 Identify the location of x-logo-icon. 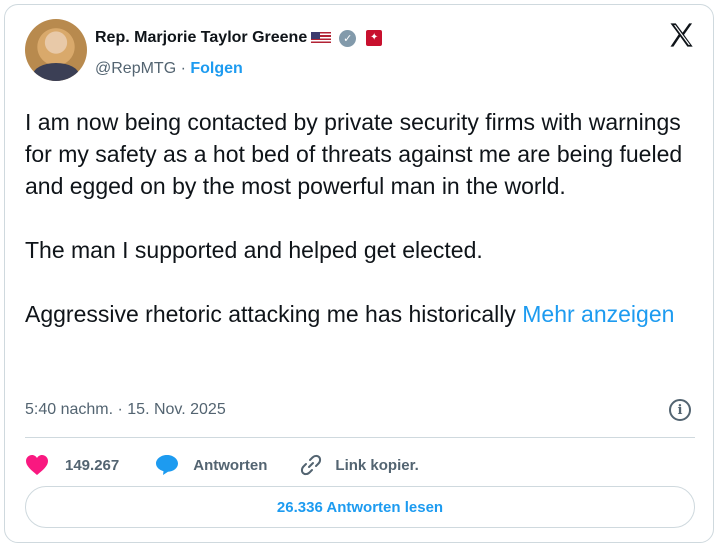
(681, 35).